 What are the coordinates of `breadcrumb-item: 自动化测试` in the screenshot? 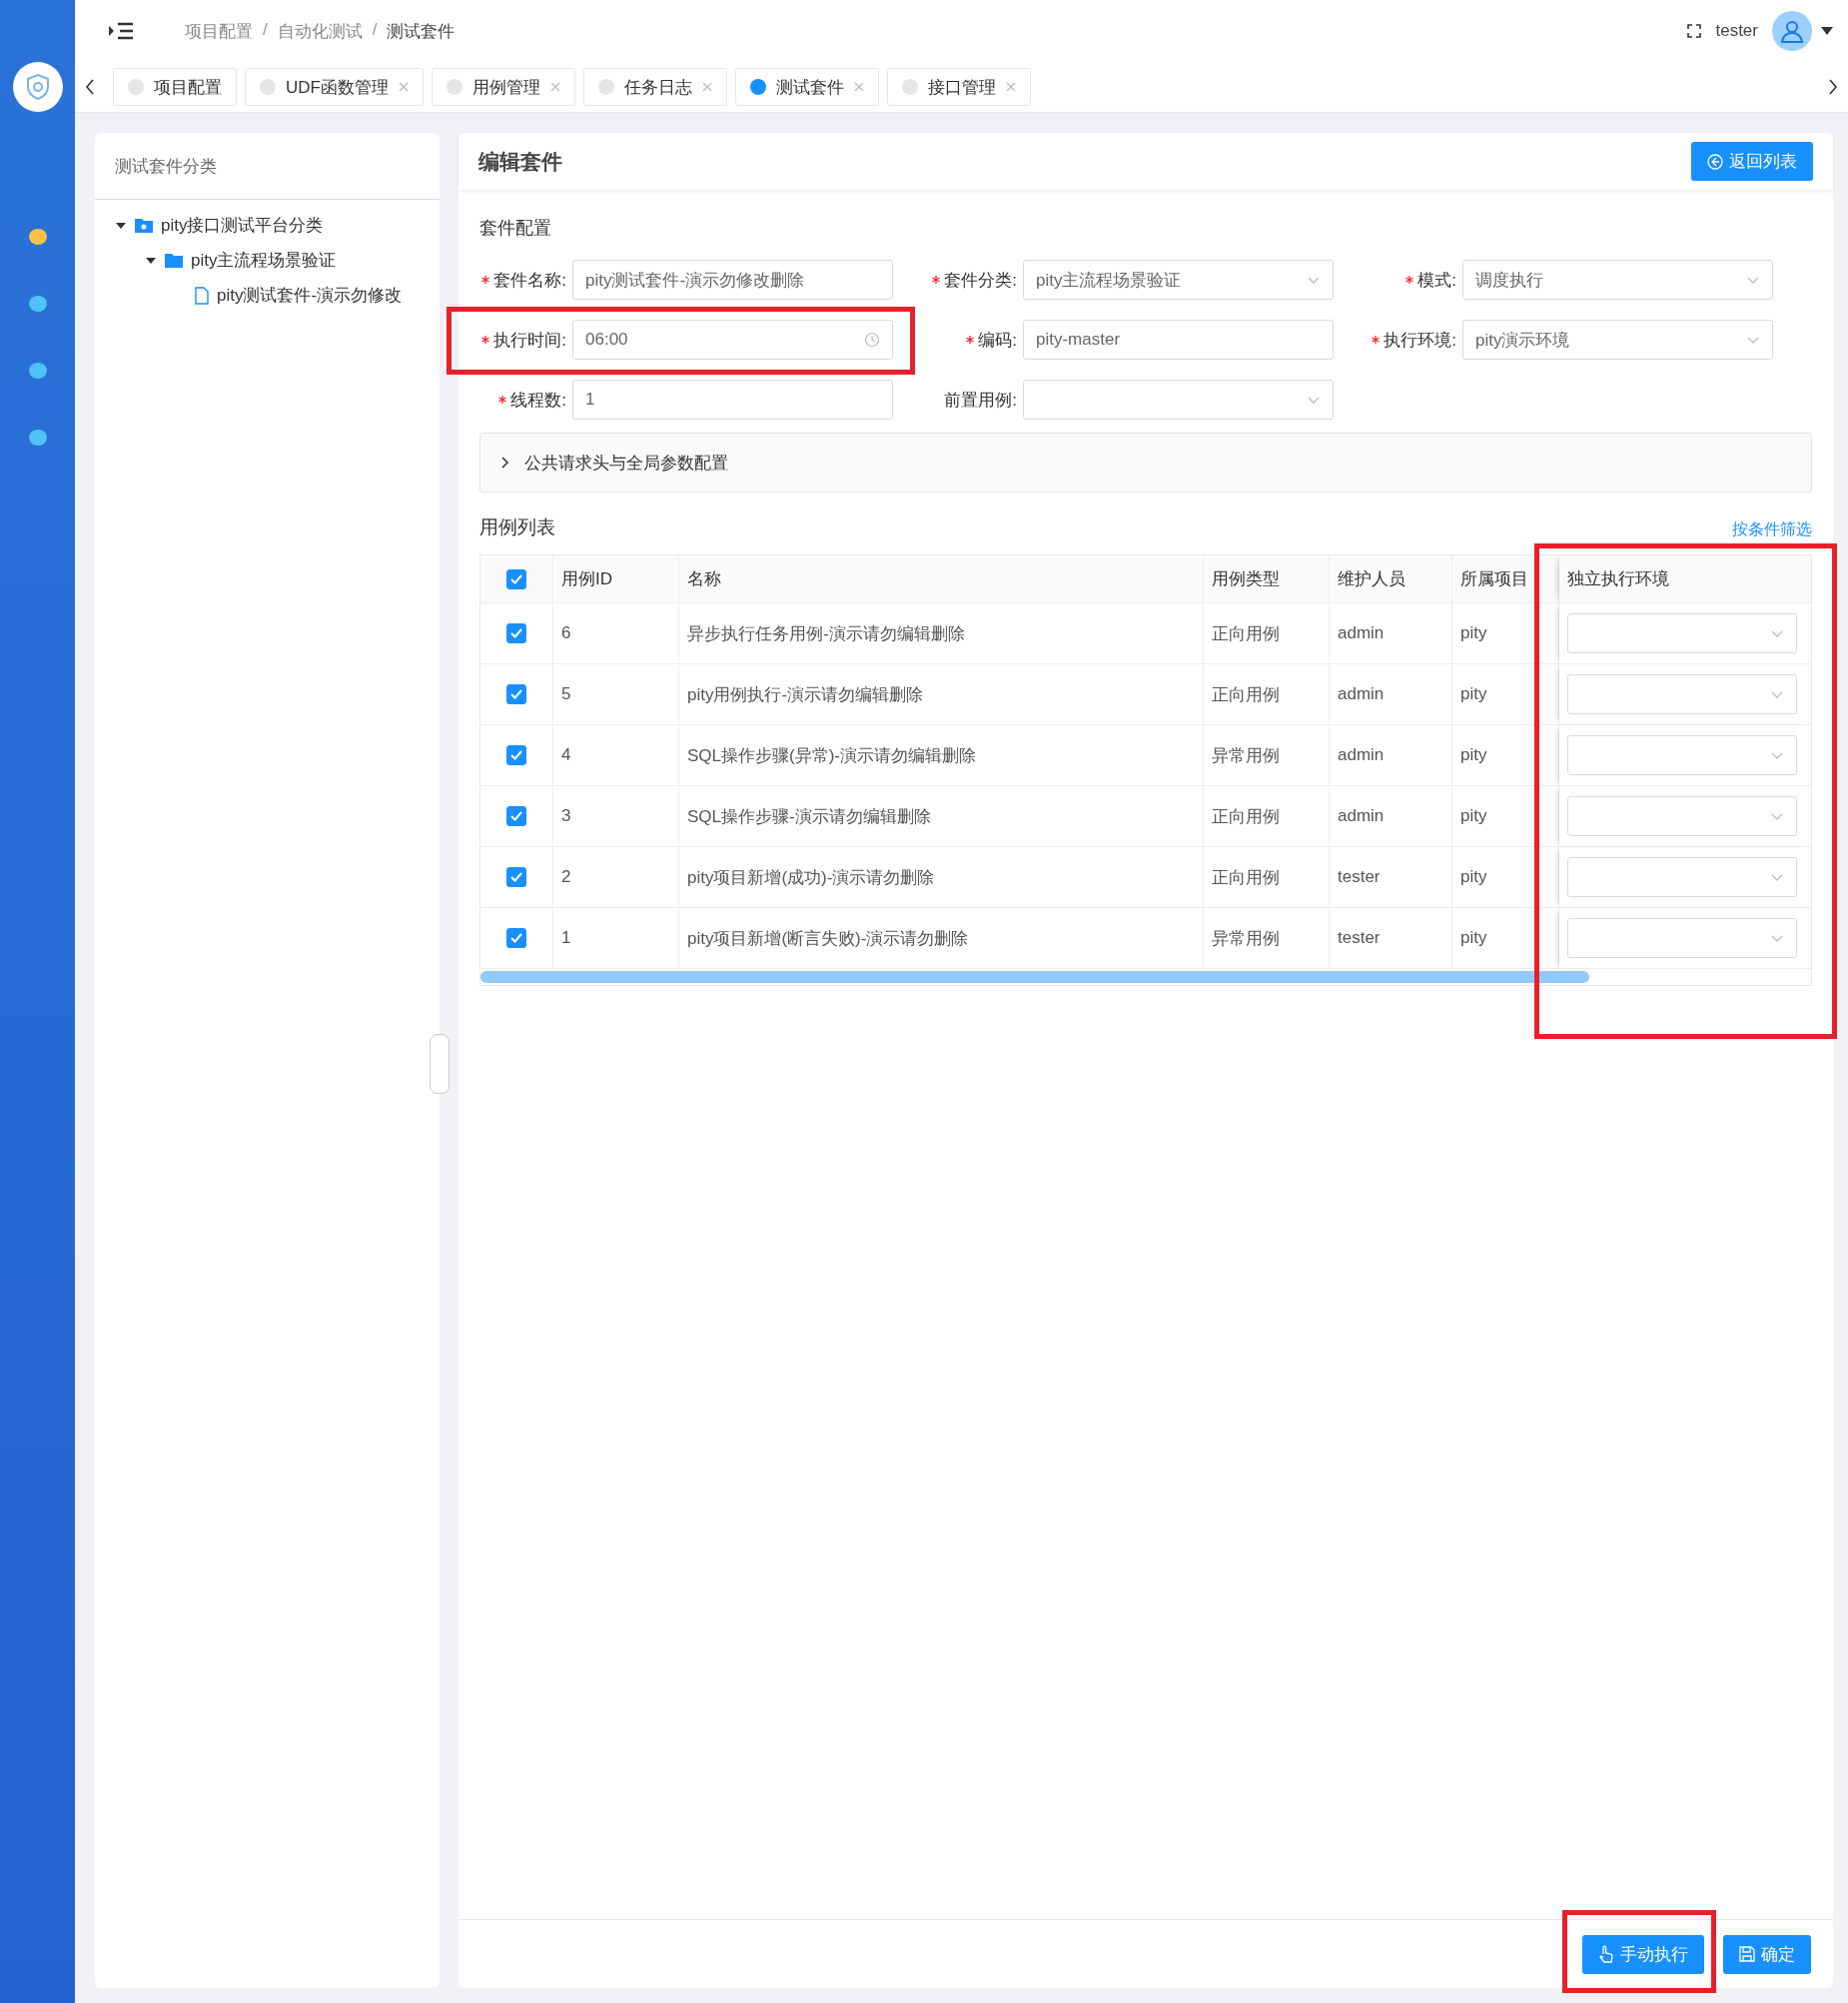 It's located at (320, 31).